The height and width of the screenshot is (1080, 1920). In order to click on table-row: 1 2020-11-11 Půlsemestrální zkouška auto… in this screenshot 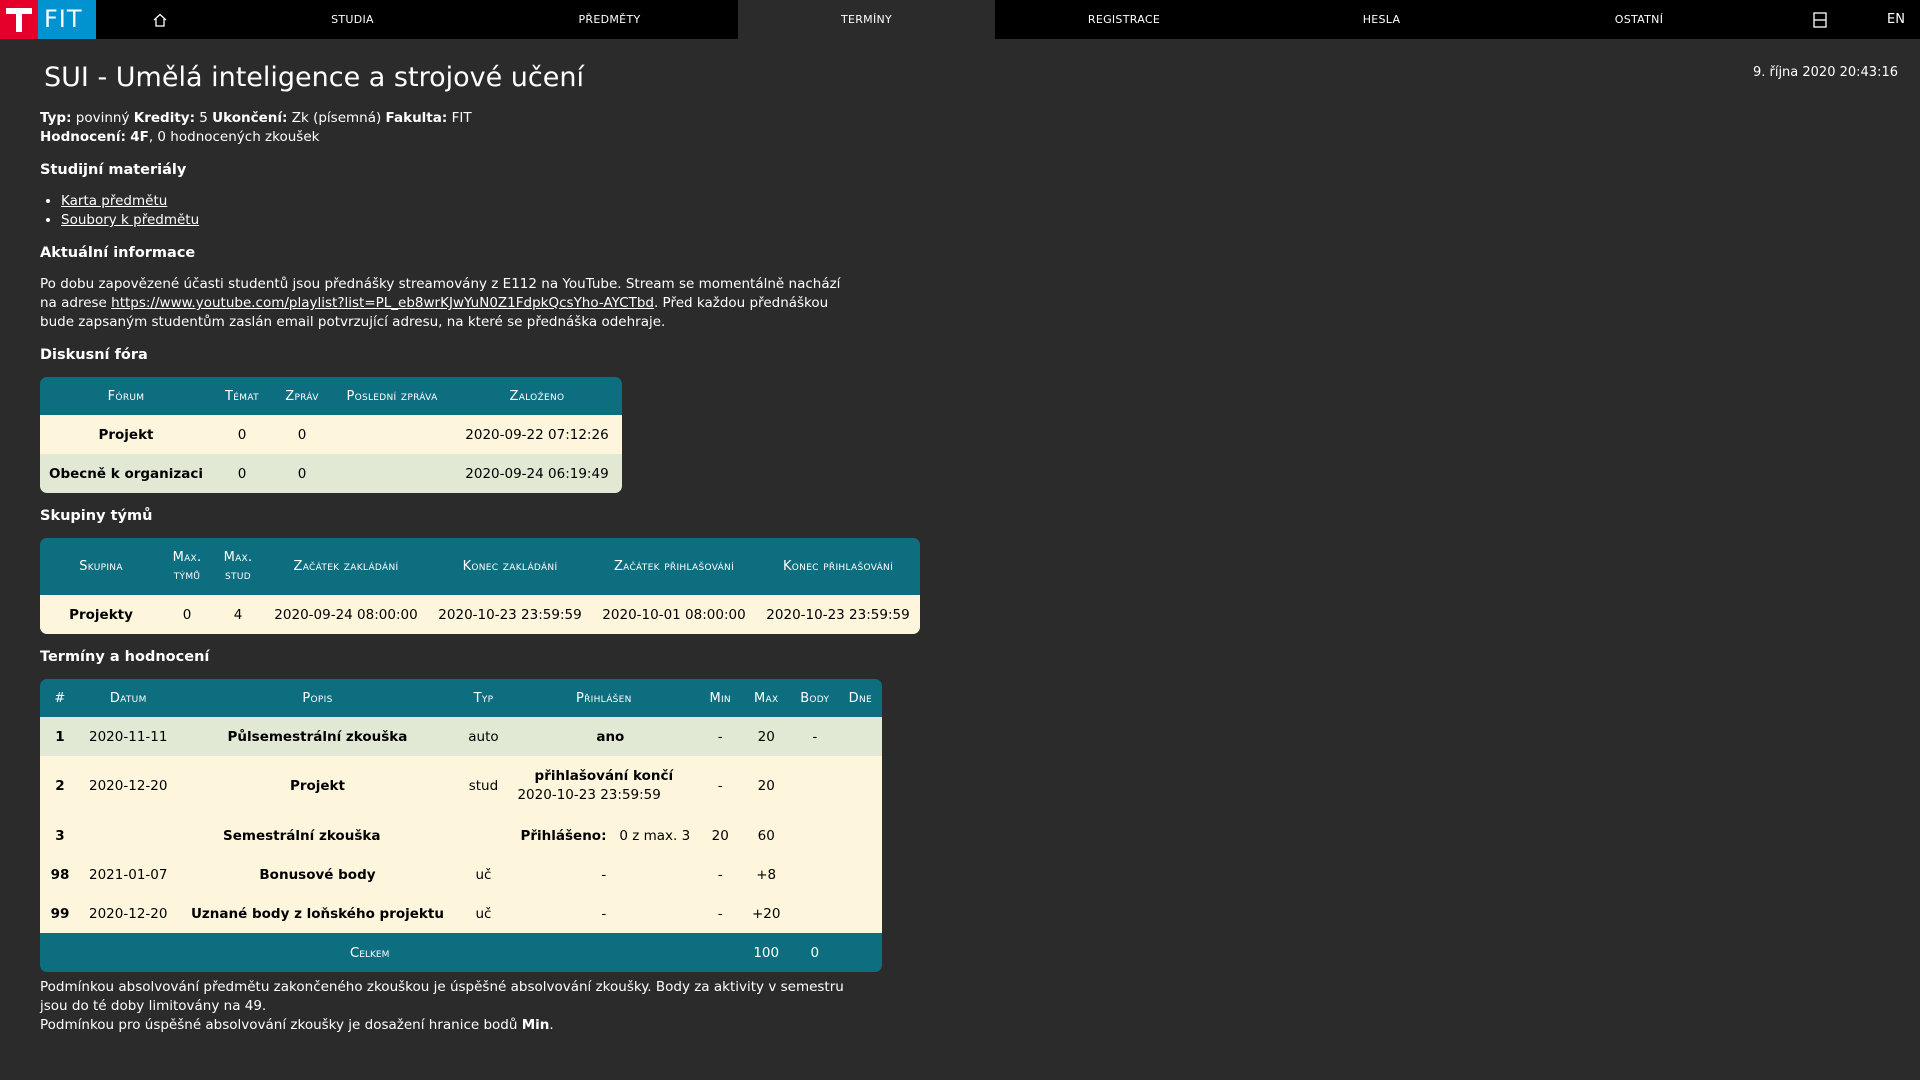, I will do `click(461, 736)`.